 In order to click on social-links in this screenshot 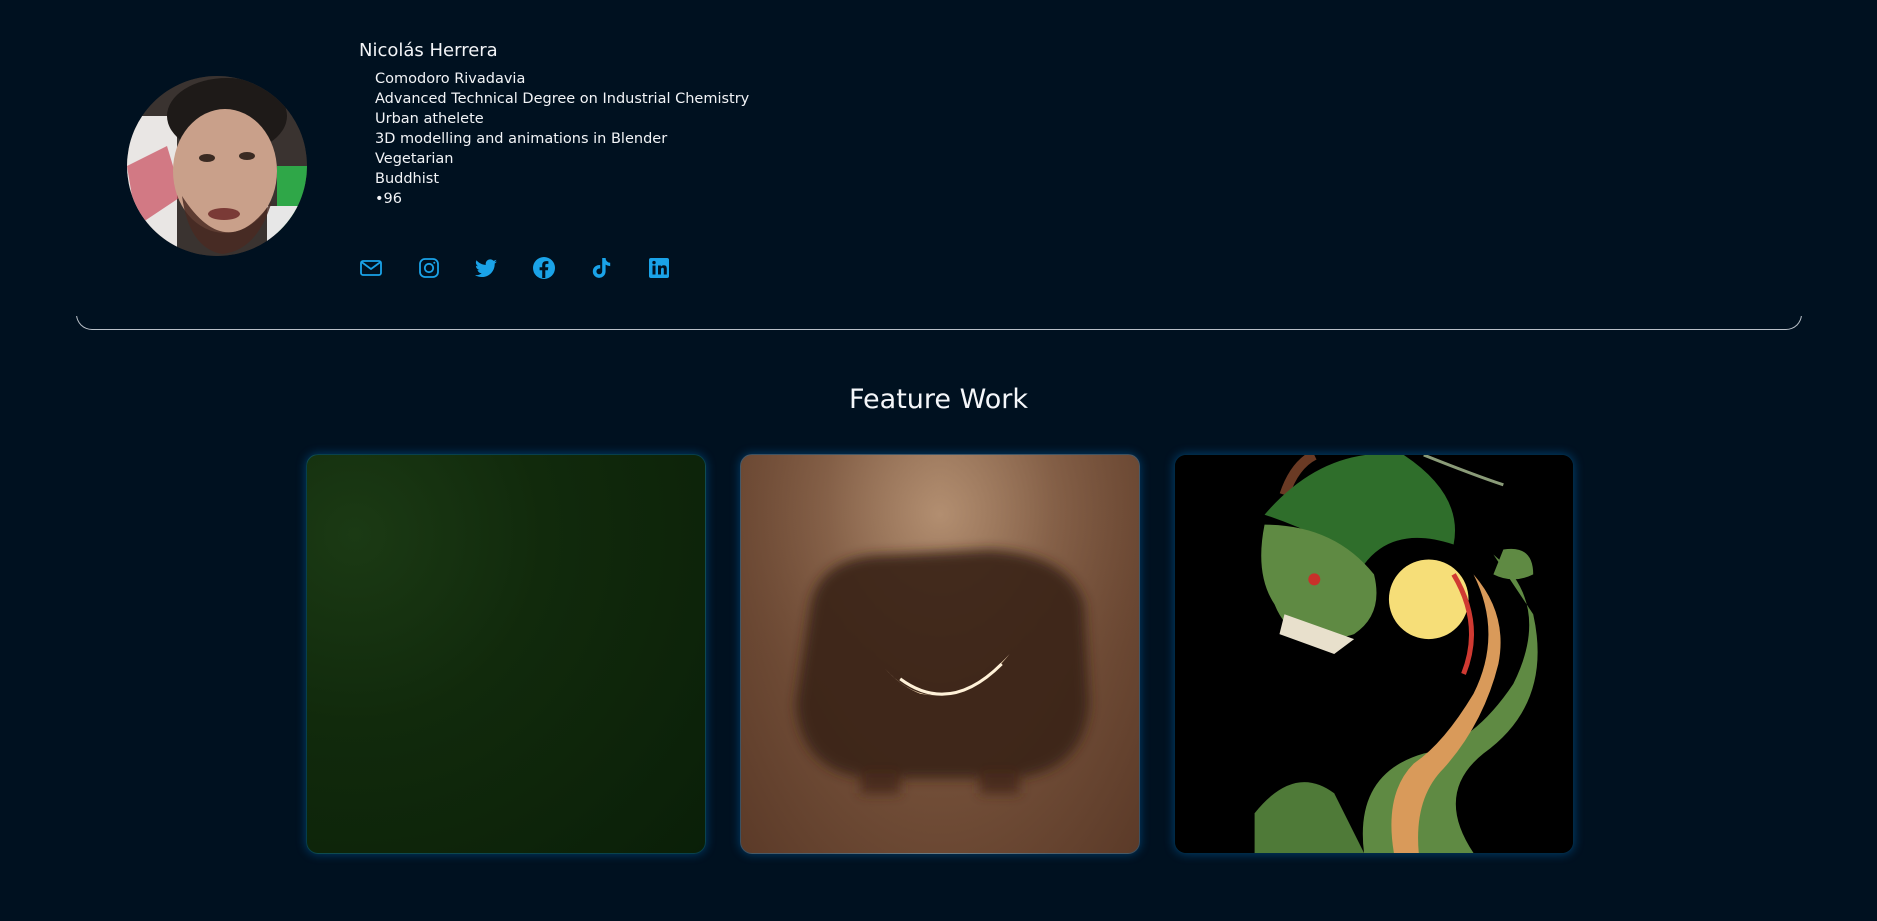, I will do `click(531, 268)`.